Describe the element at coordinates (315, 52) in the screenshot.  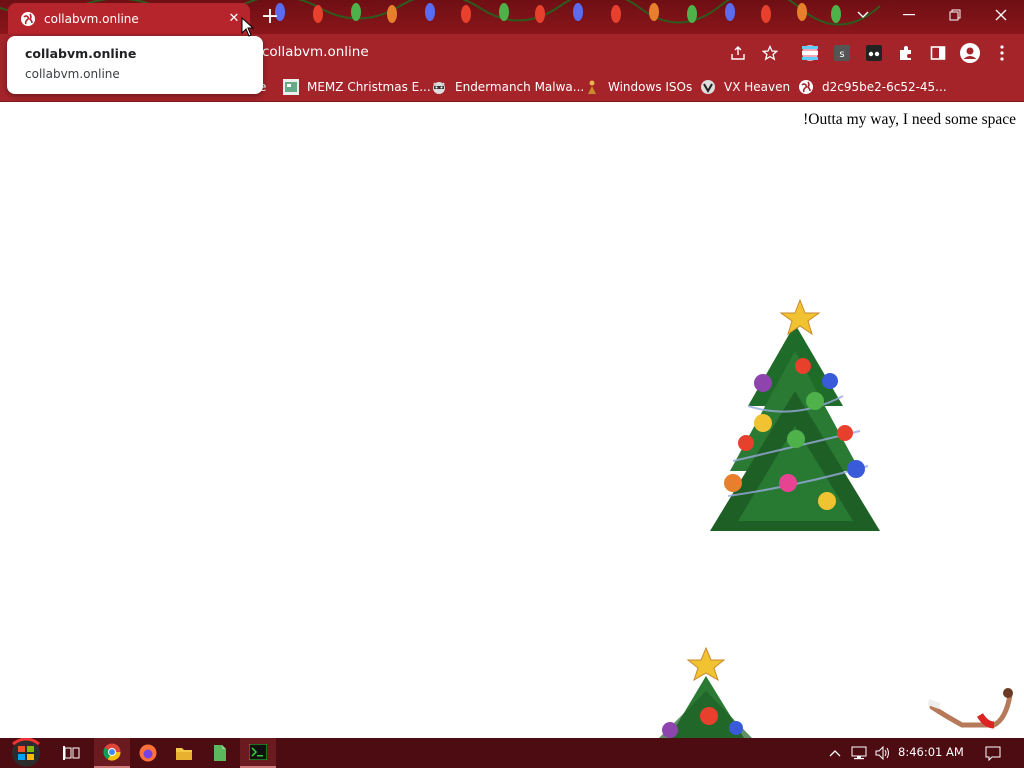
I see `address-bar: collabvm.online` at that location.